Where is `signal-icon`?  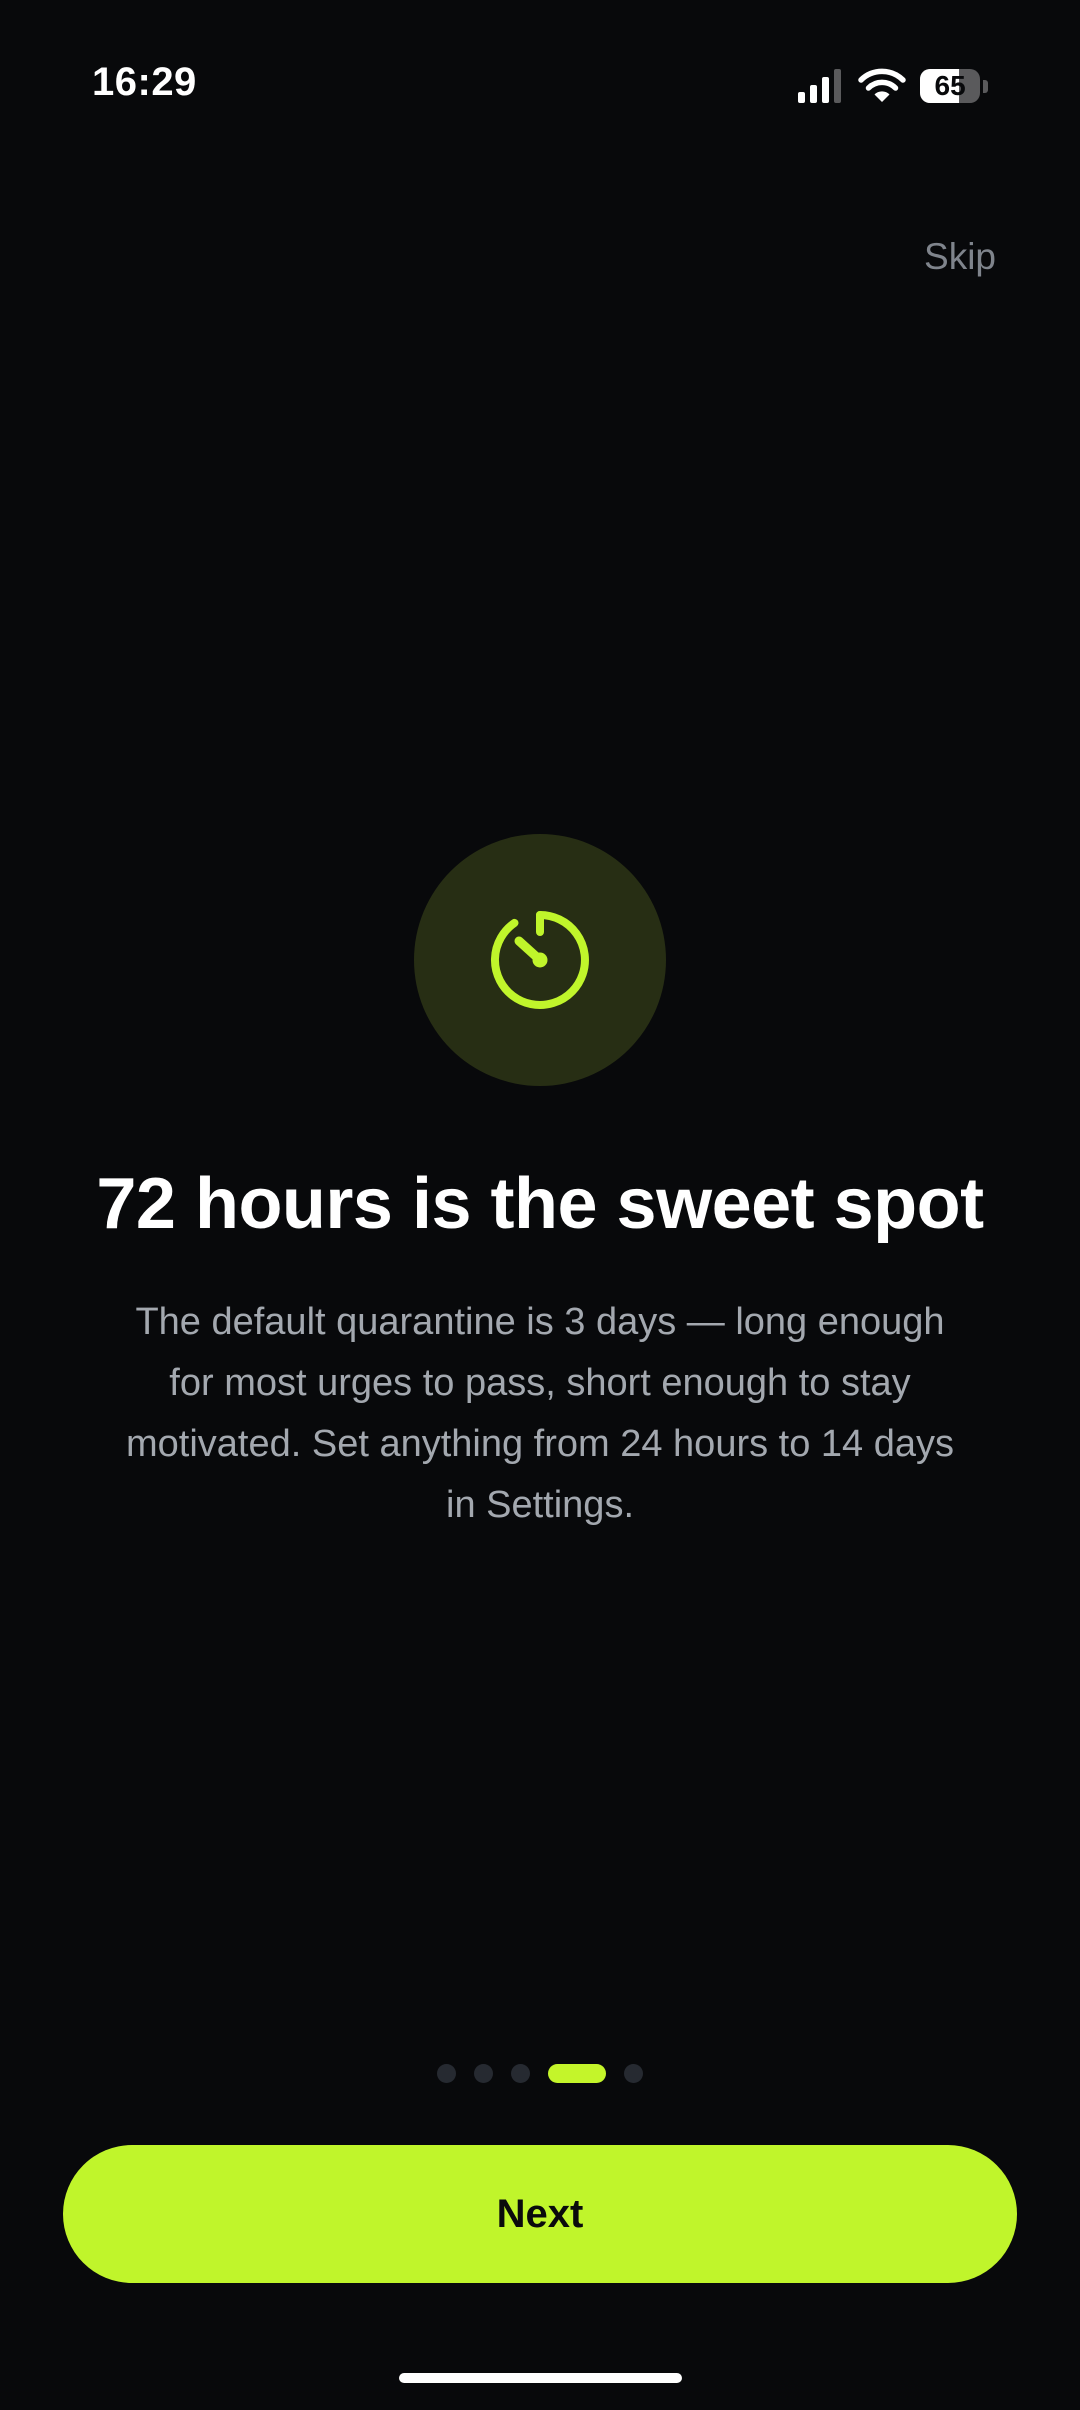 signal-icon is located at coordinates (819, 86).